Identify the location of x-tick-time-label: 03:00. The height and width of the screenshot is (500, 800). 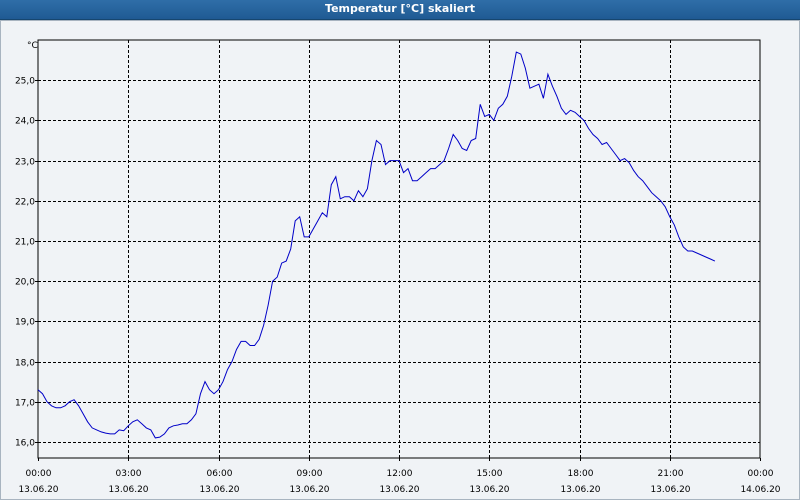
(129, 474).